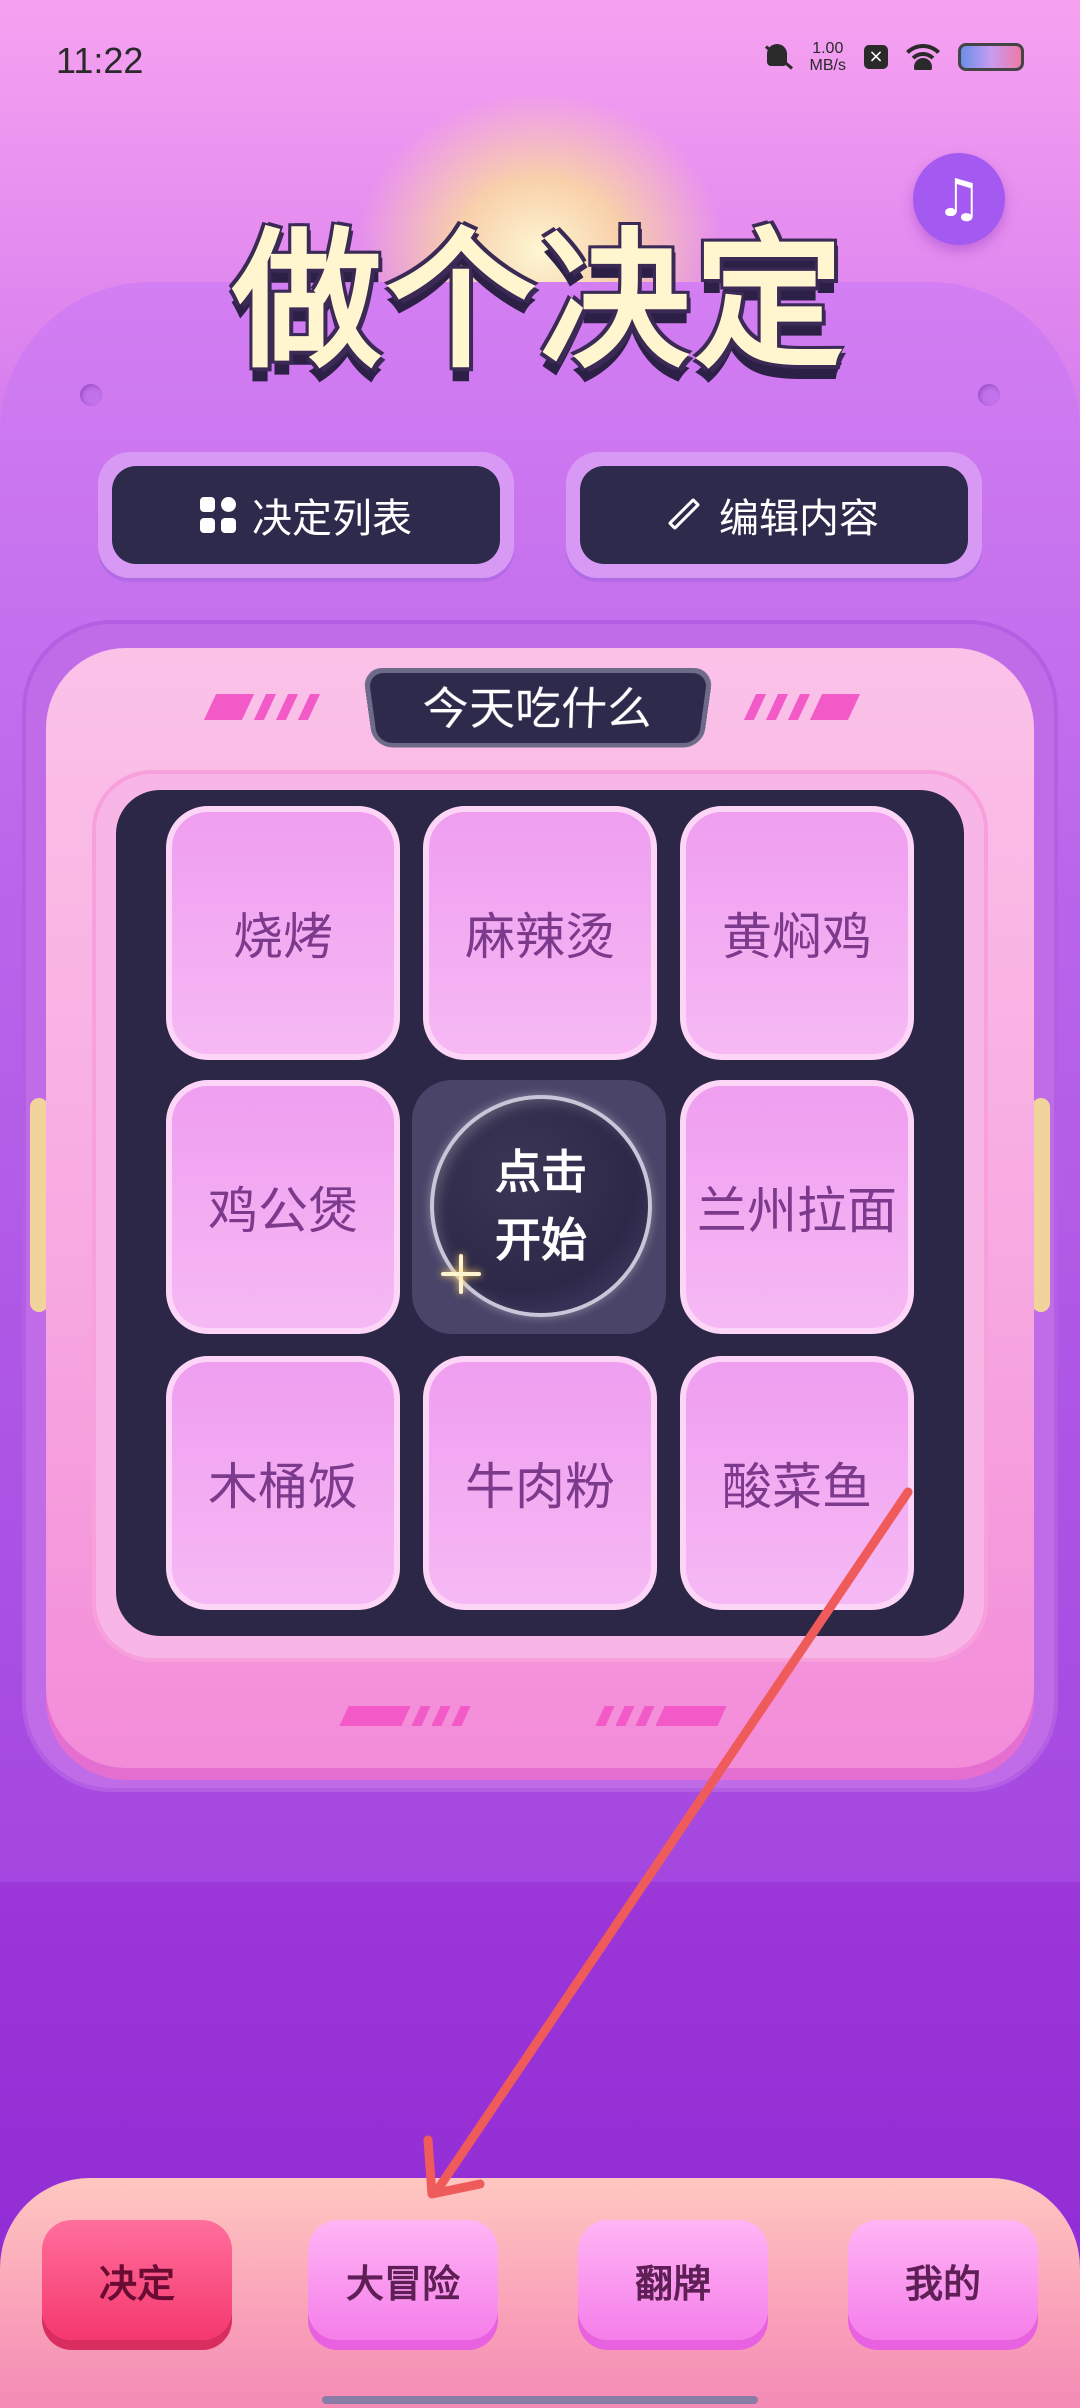 This screenshot has height=2408, width=1080. I want to click on edit-content-button-face: 编辑内容, so click(774, 515).